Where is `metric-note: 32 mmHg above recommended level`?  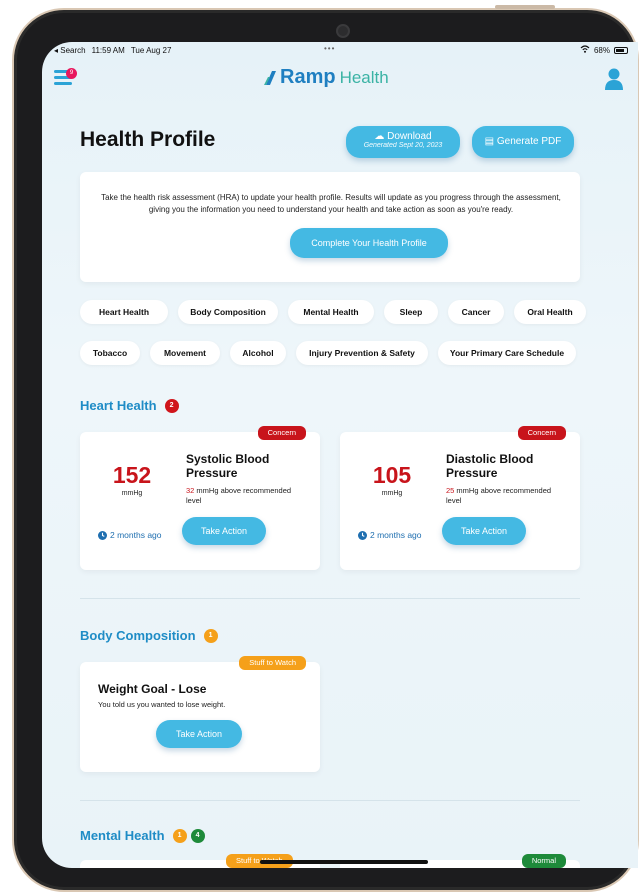 metric-note: 32 mmHg above recommended level is located at coordinates (246, 496).